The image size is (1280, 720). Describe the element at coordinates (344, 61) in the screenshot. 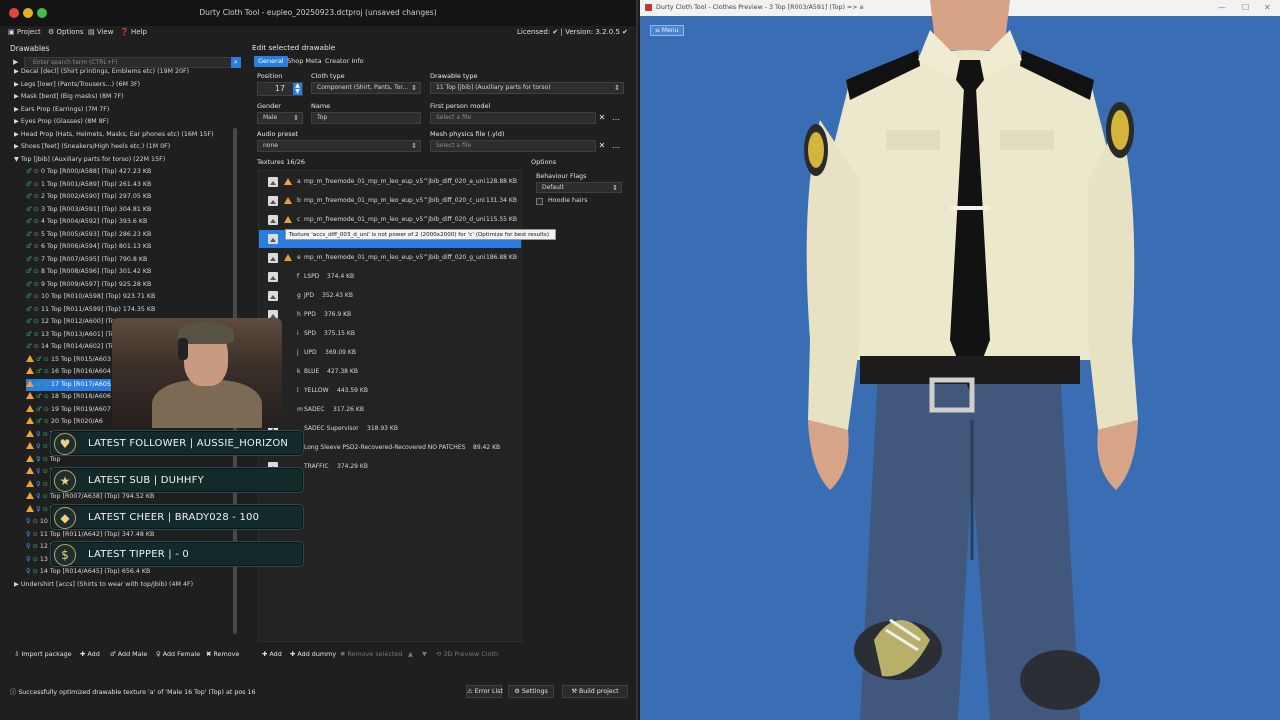

I see `tab-creator-info: Creator Info` at that location.